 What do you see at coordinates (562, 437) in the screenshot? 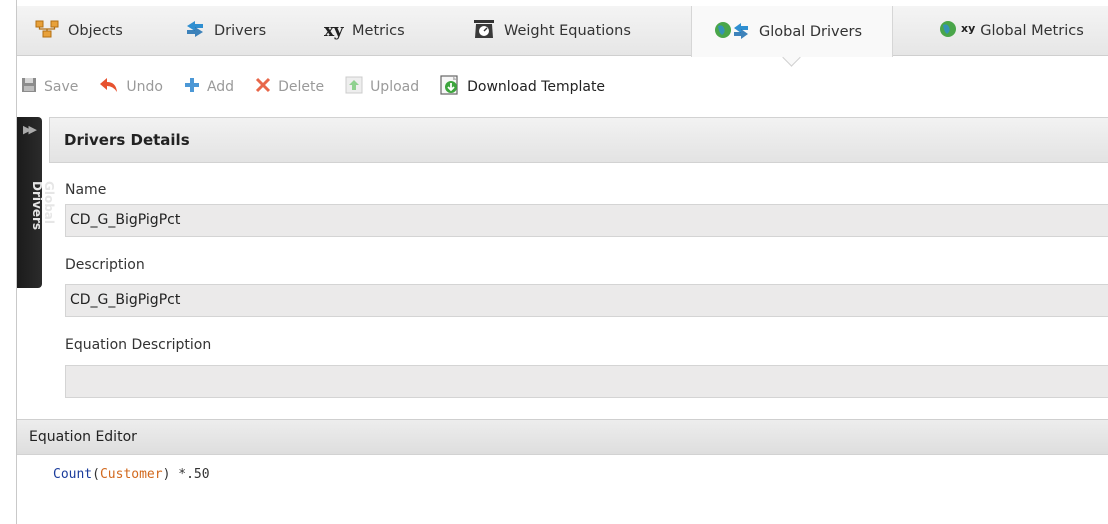
I see `equation-editor-header: Equation Editor` at bounding box center [562, 437].